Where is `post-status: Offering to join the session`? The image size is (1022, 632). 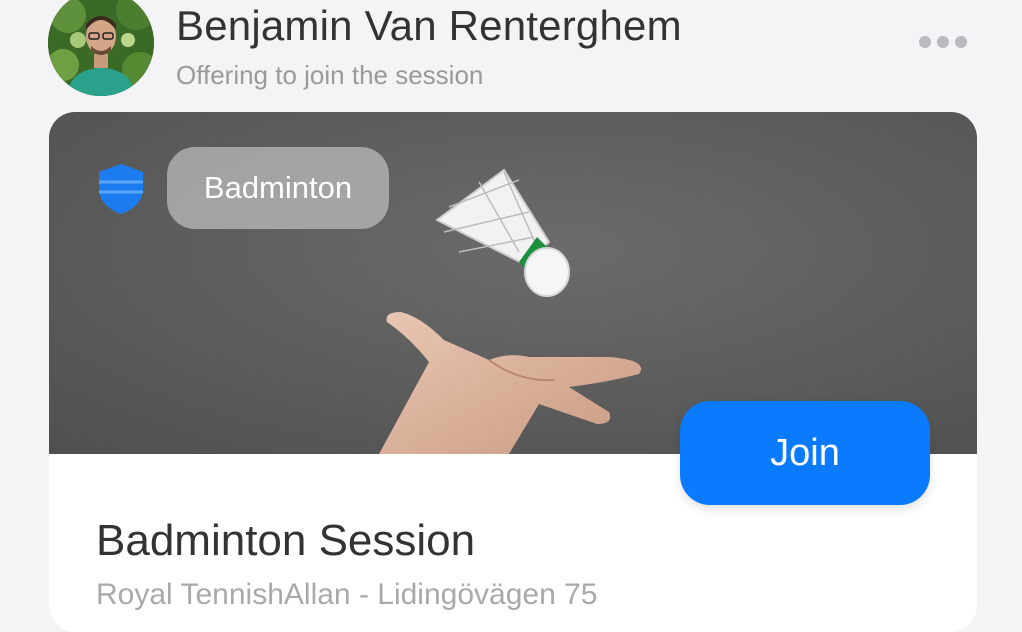 post-status: Offering to join the session is located at coordinates (330, 75).